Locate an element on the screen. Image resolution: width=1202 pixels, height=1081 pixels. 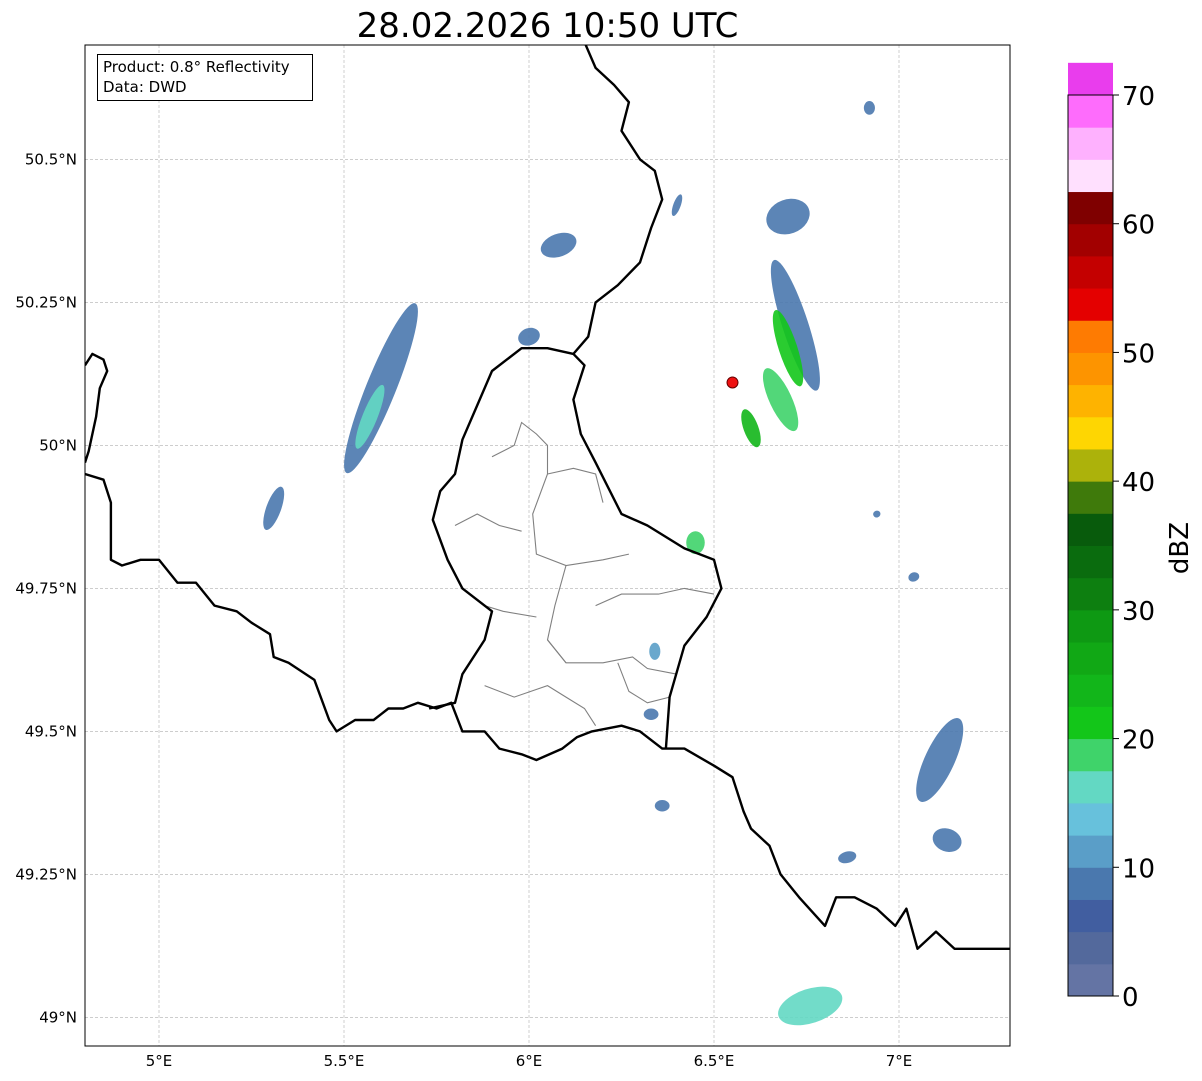
colorbar-tick-label: 60 is located at coordinates (1138, 226).